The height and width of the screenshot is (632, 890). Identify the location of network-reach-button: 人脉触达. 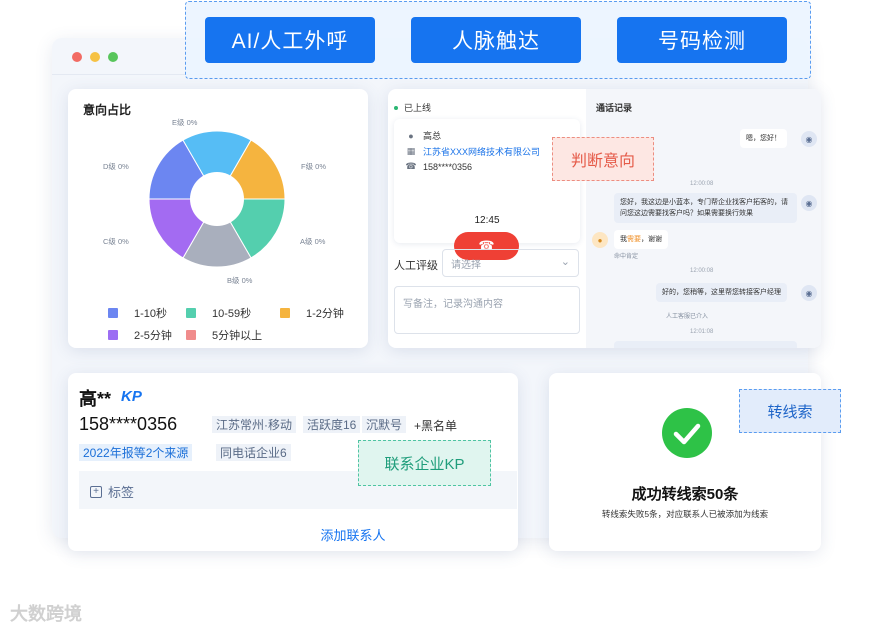
(496, 40).